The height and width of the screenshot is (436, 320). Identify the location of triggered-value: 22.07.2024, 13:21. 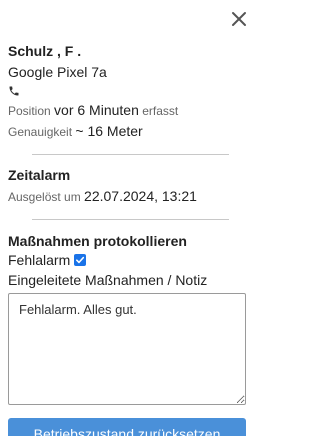
(140, 196).